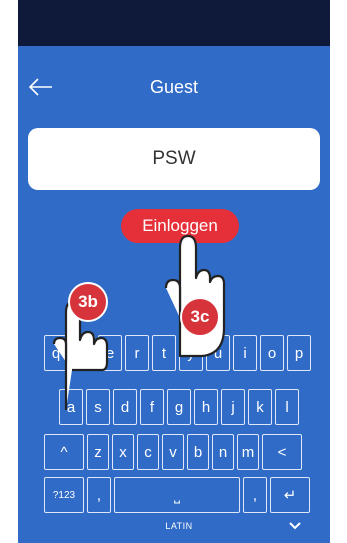 Image resolution: width=347 pixels, height=543 pixels. I want to click on key-m: m, so click(248, 452).